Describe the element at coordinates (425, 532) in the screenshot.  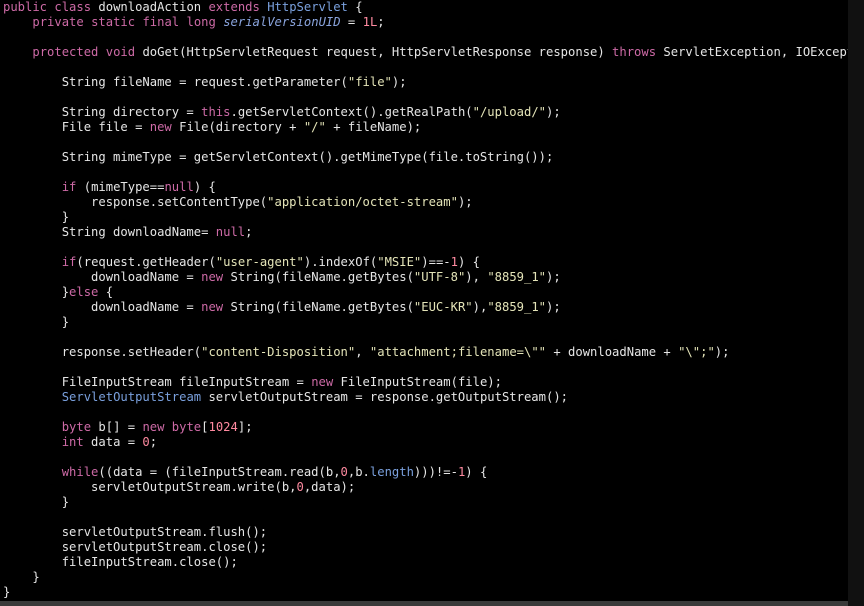
I see `code-line: servletOutputStream.flush();` at that location.